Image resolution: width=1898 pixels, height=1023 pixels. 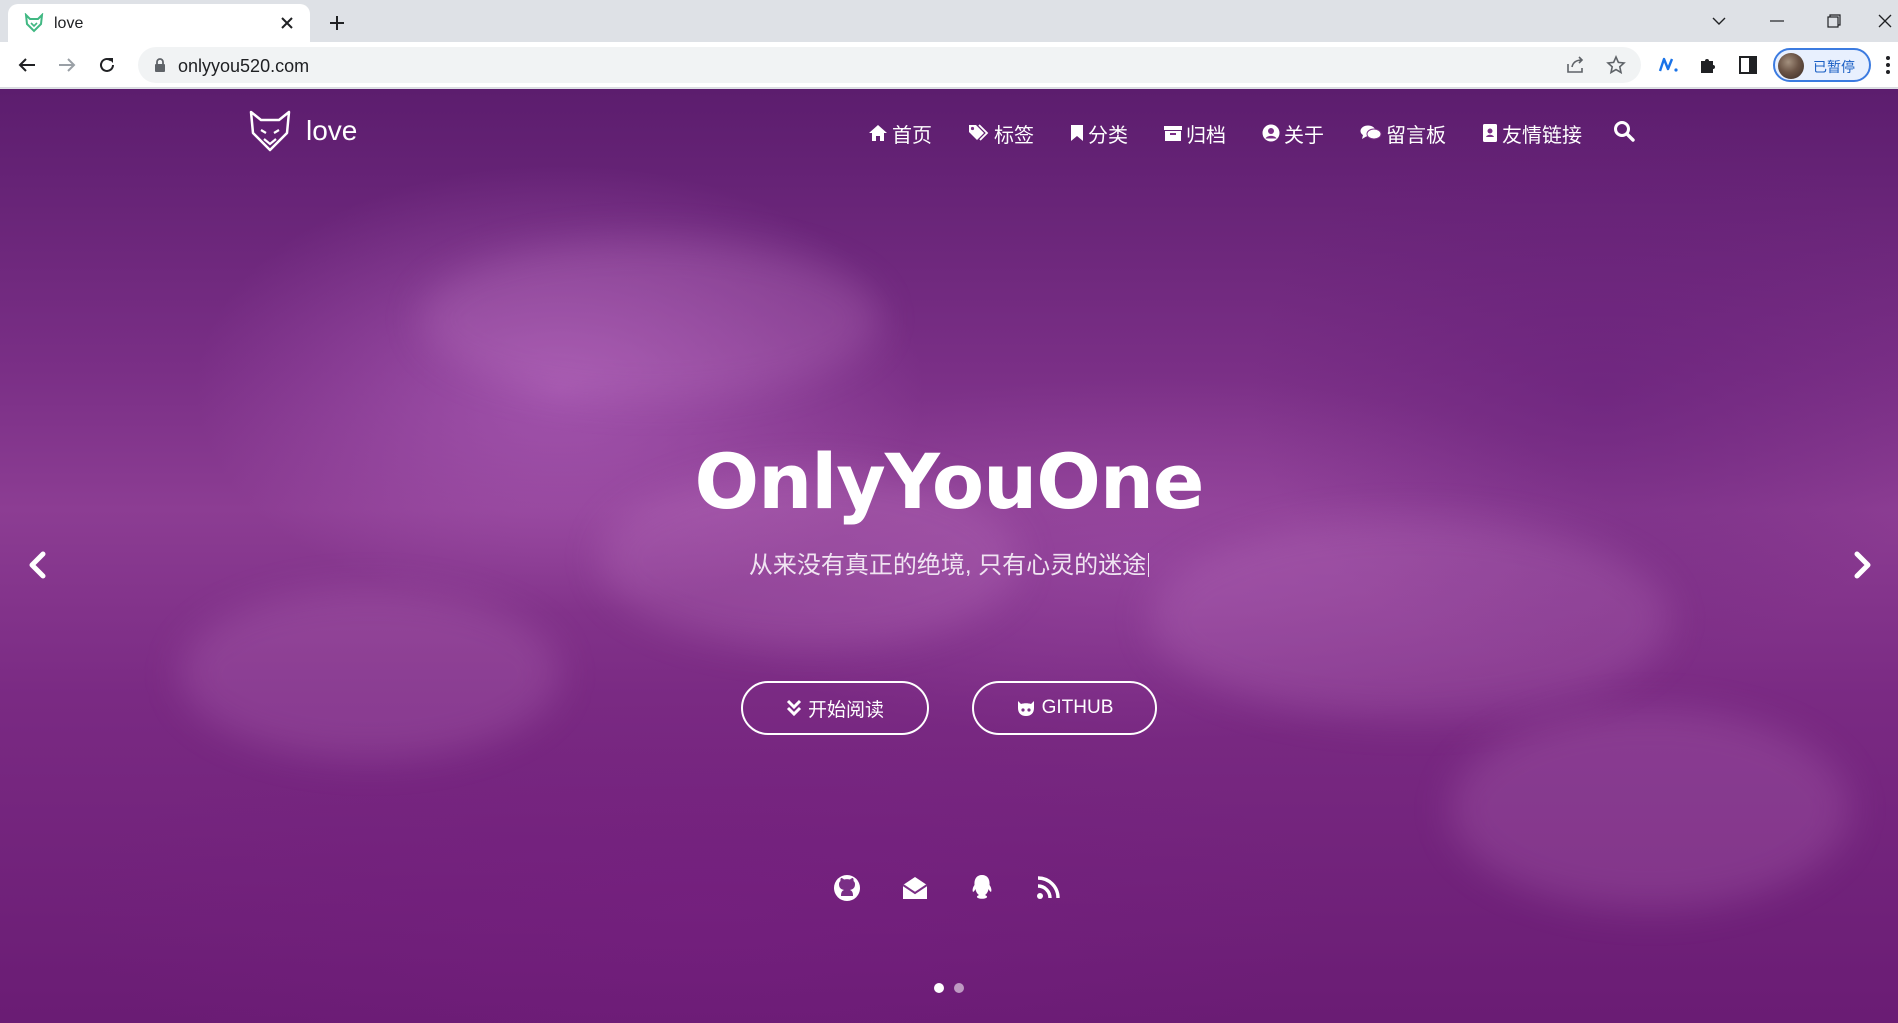 I want to click on nav-item-categories: 分类, so click(x=1099, y=133).